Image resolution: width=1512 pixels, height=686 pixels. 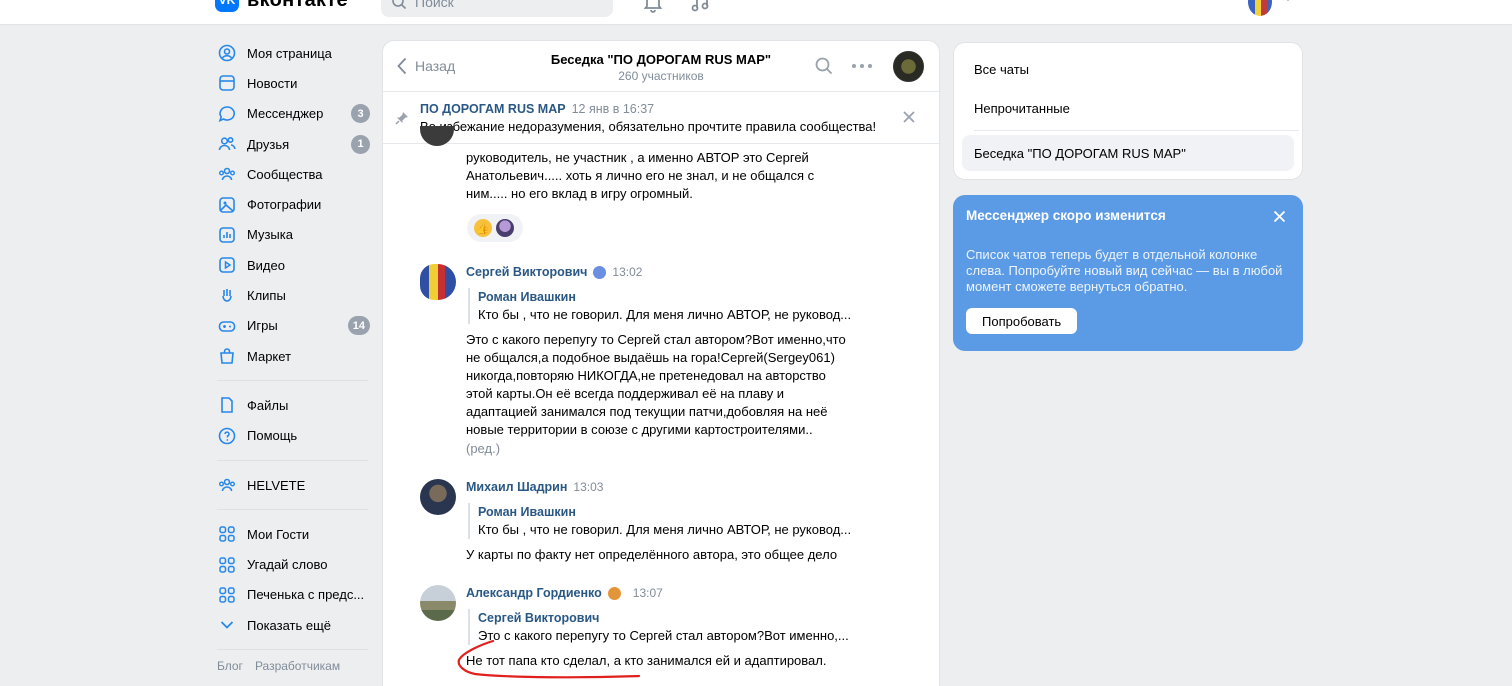 I want to click on more-icon, so click(x=862, y=66).